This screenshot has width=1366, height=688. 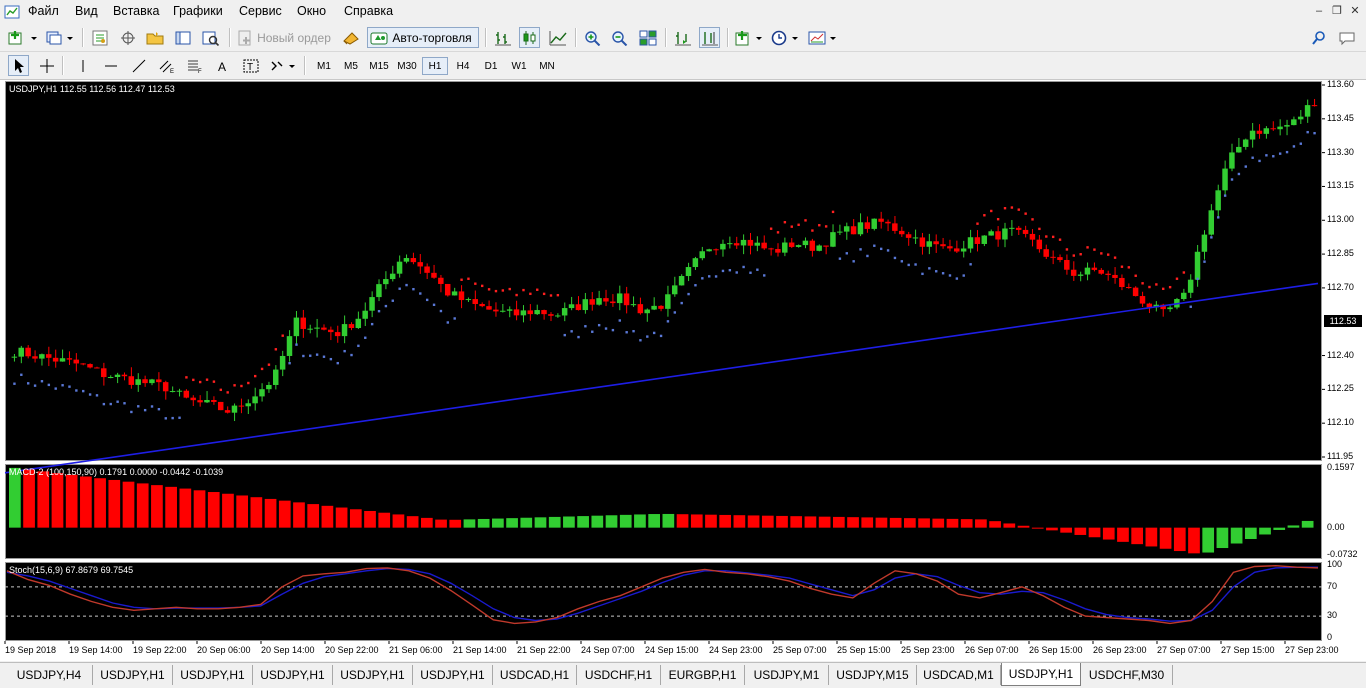 What do you see at coordinates (43, 11) in the screenshot?
I see `menu-file: Файл` at bounding box center [43, 11].